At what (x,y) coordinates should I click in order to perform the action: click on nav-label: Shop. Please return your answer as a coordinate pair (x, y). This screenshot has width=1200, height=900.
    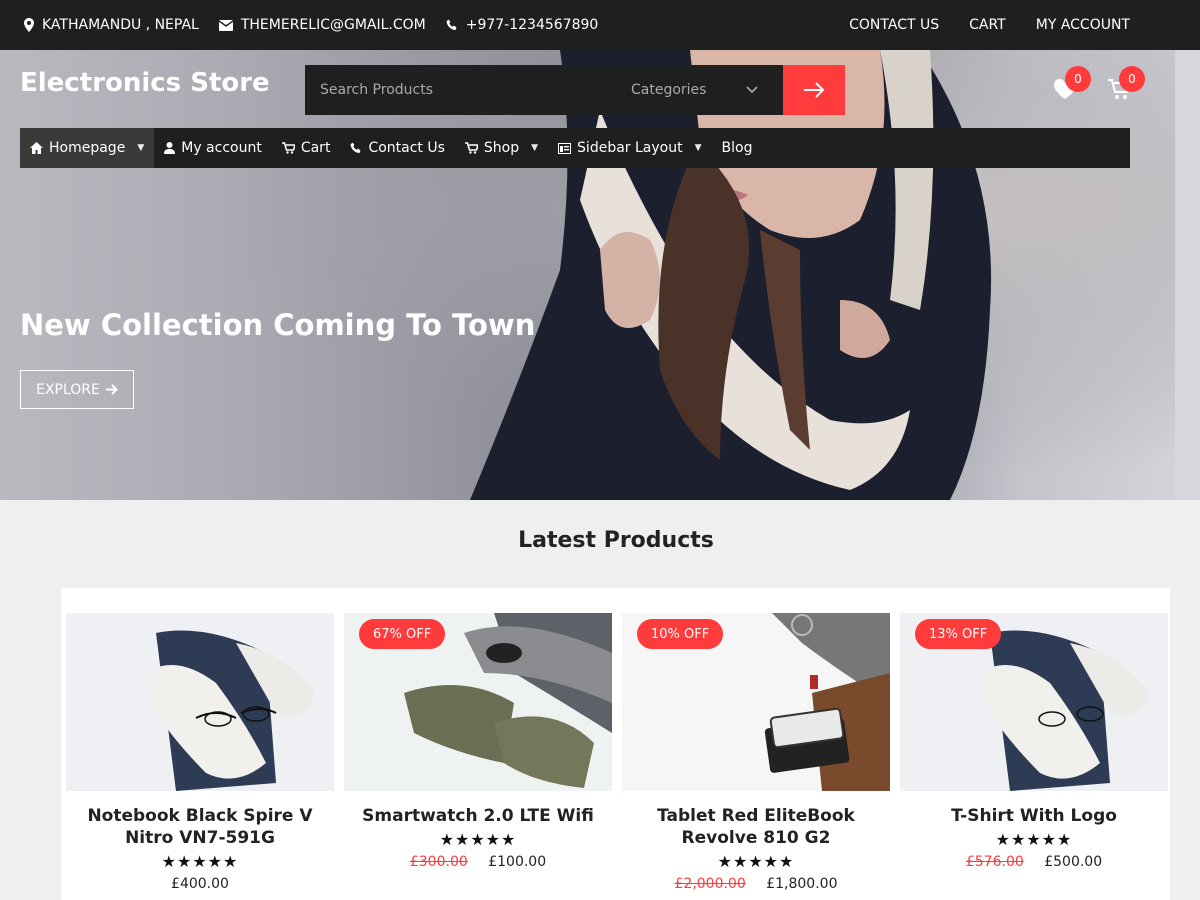
    Looking at the image, I should click on (501, 148).